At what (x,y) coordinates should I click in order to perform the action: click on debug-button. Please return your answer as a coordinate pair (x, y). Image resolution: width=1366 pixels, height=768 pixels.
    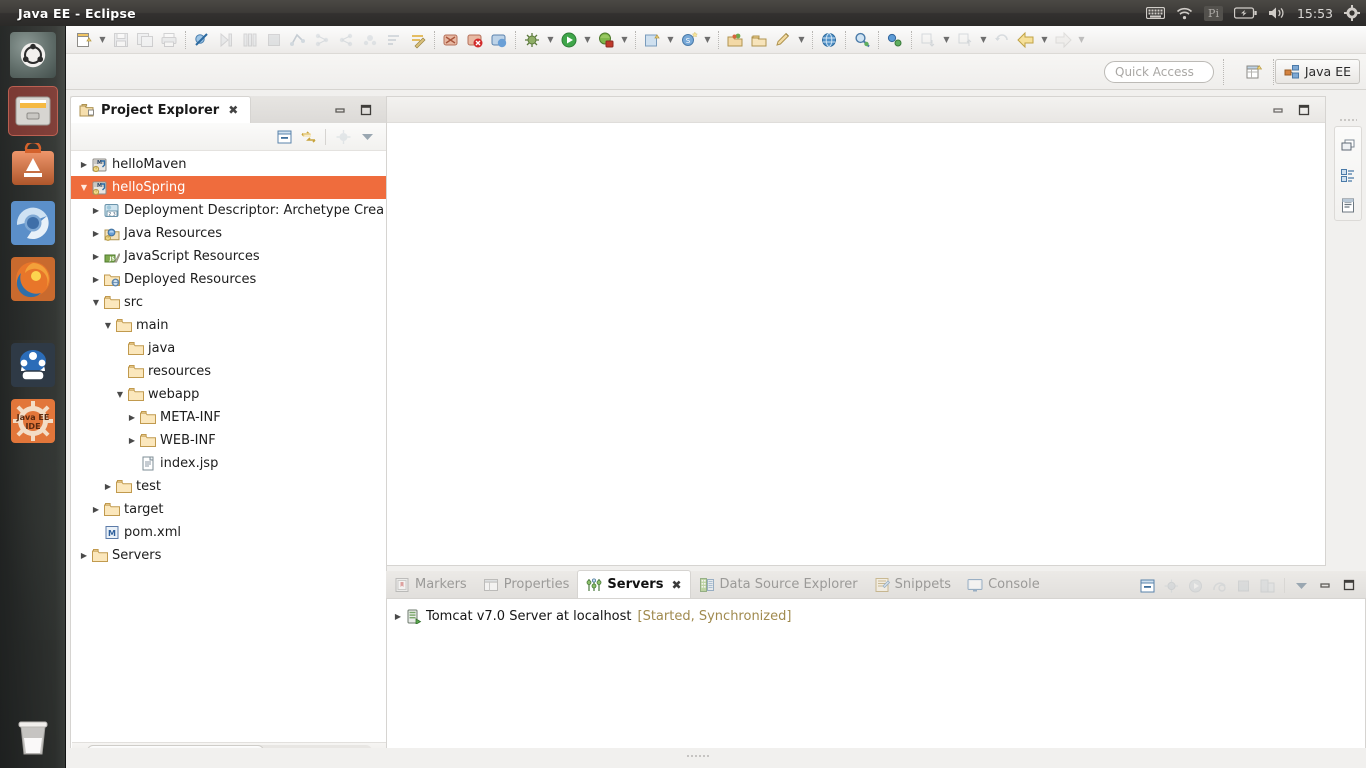
    Looking at the image, I should click on (532, 40).